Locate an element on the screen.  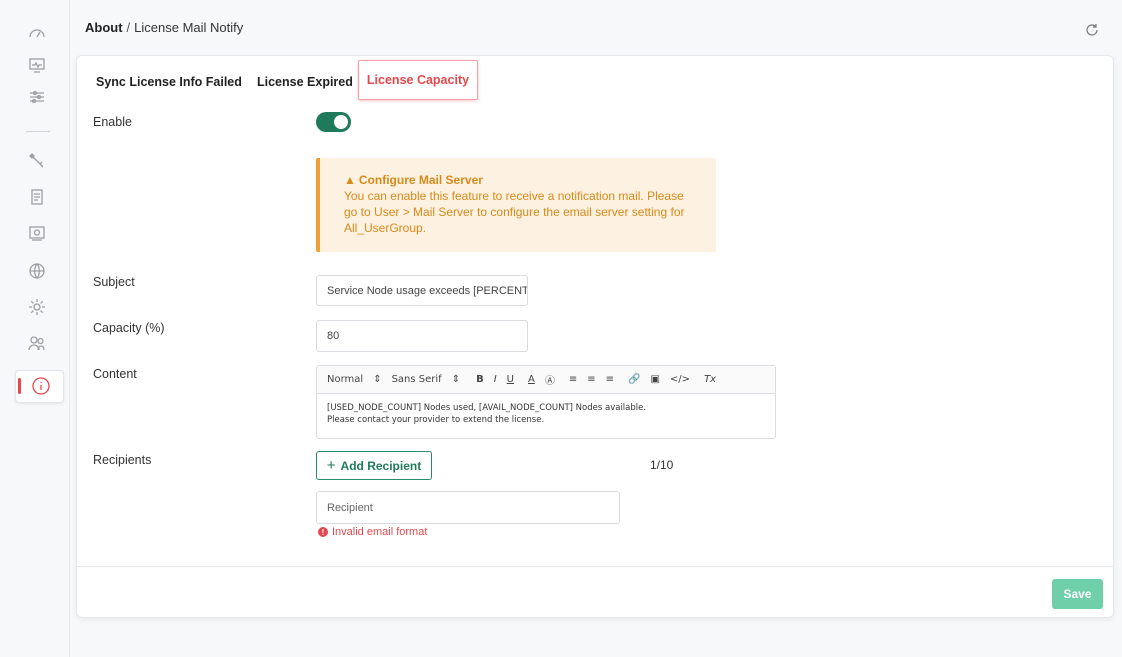
globe-icon is located at coordinates (37, 271).